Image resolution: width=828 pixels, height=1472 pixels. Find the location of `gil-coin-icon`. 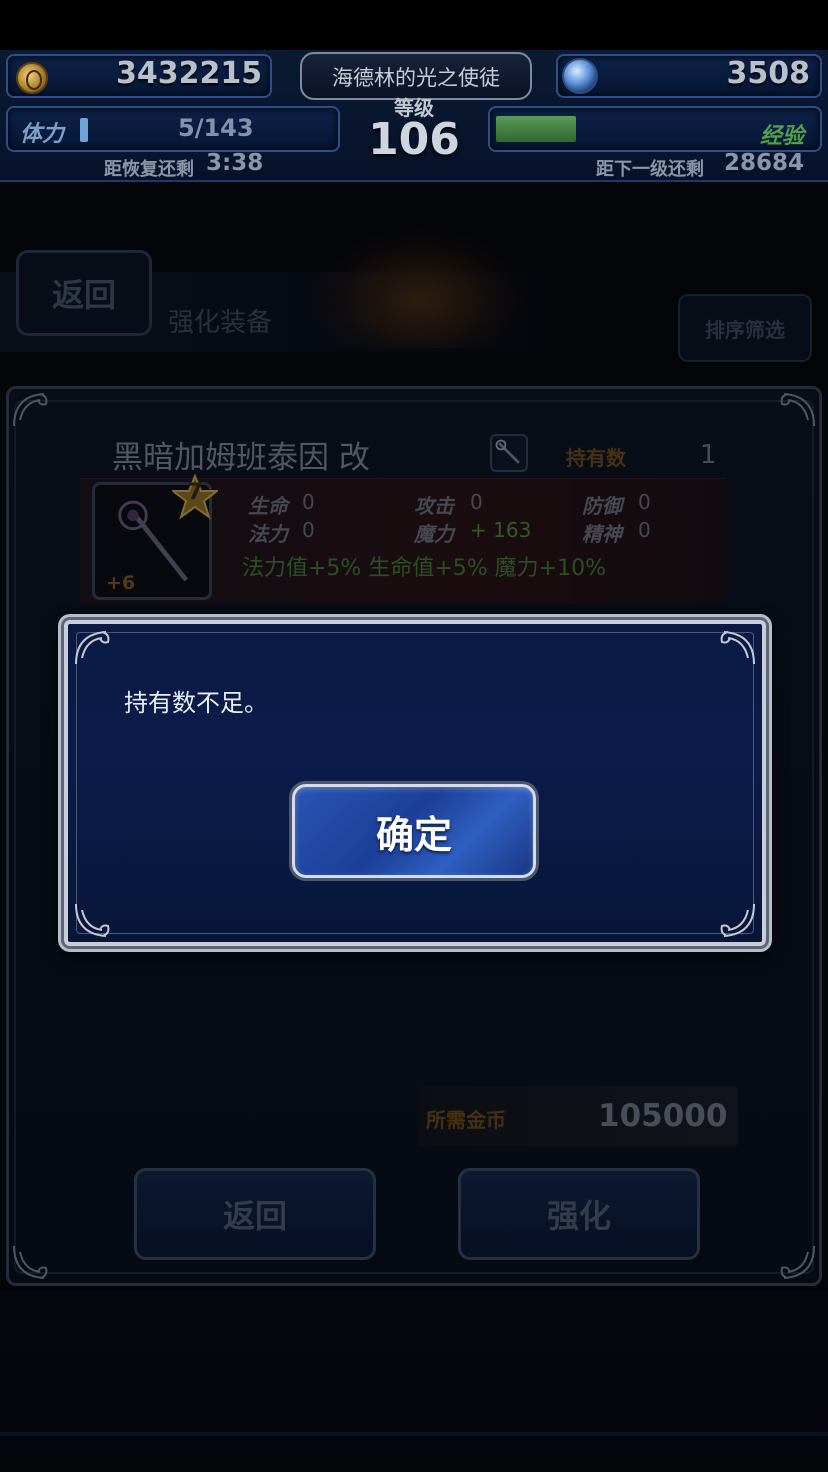

gil-coin-icon is located at coordinates (32, 78).